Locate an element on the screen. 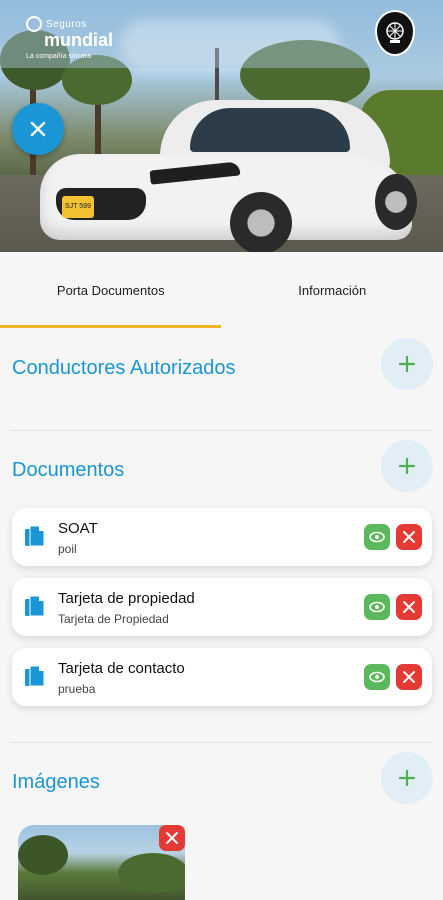 The width and height of the screenshot is (443, 900). close-icon is located at coordinates (38, 129).